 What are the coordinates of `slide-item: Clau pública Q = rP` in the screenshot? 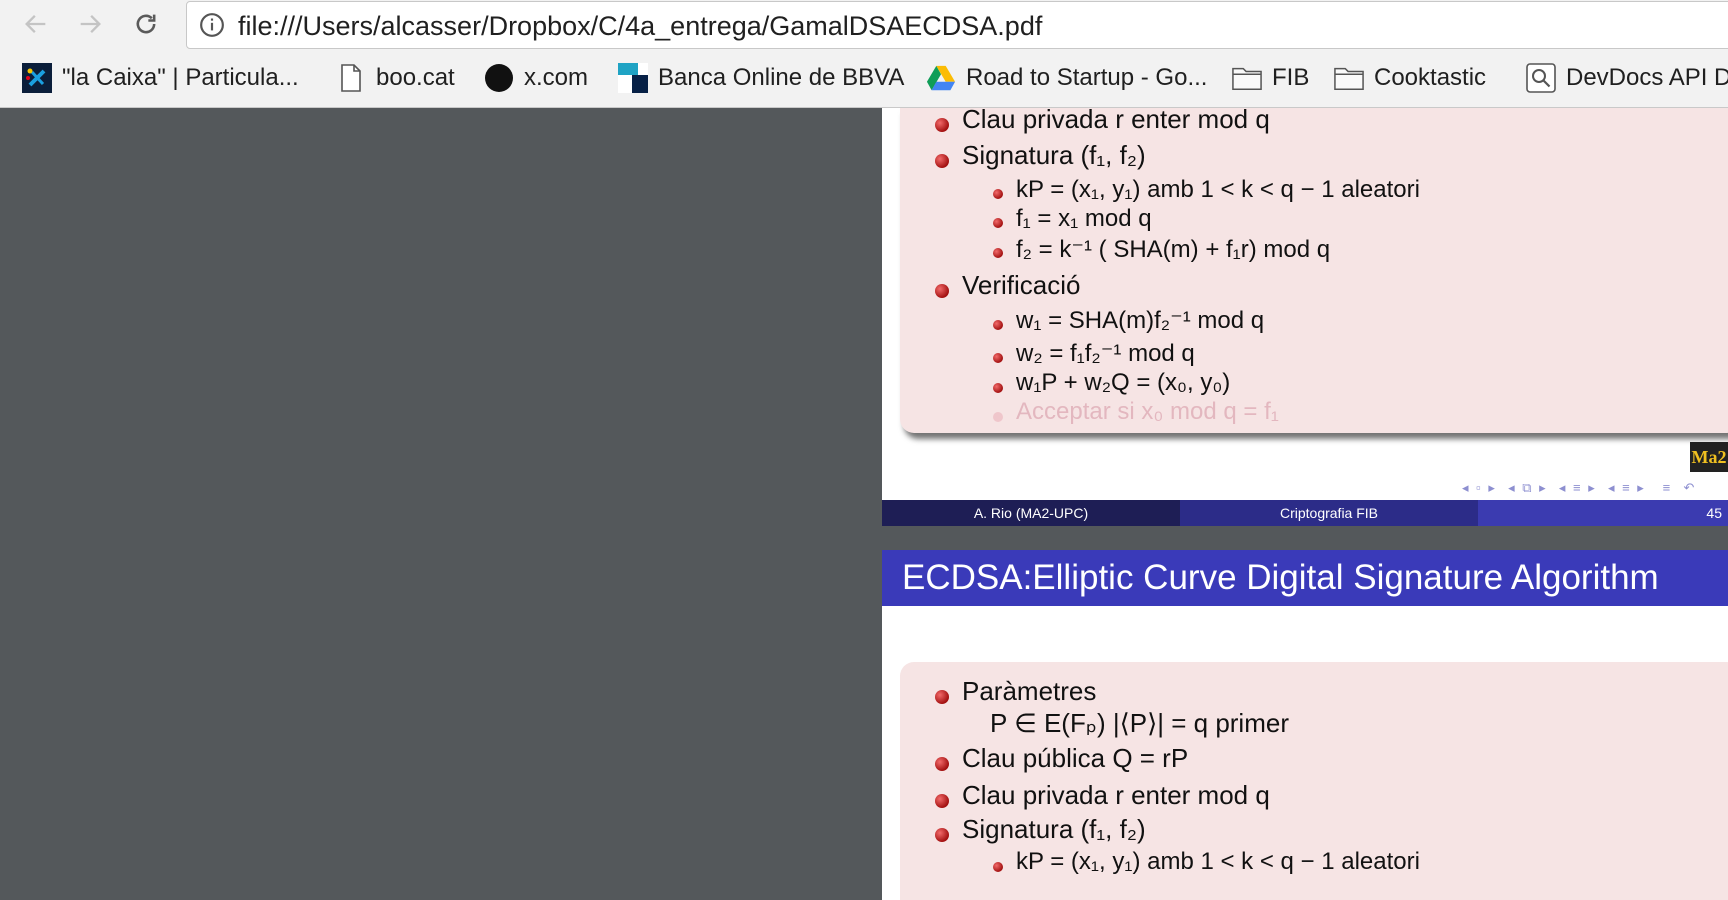 It's located at (1075, 758).